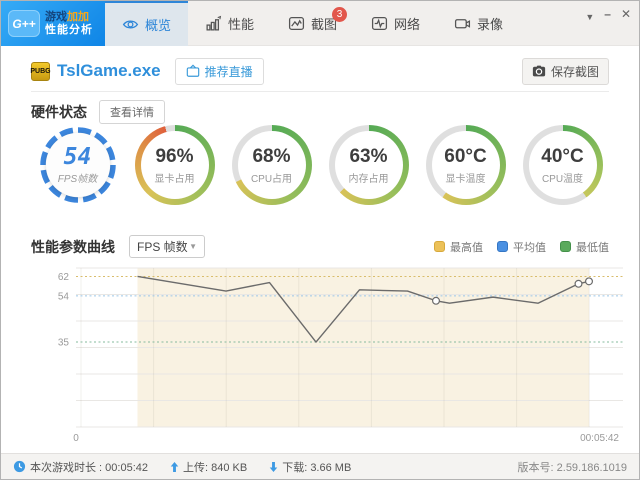  Describe the element at coordinates (539, 71) in the screenshot. I see `camera-icon` at that location.